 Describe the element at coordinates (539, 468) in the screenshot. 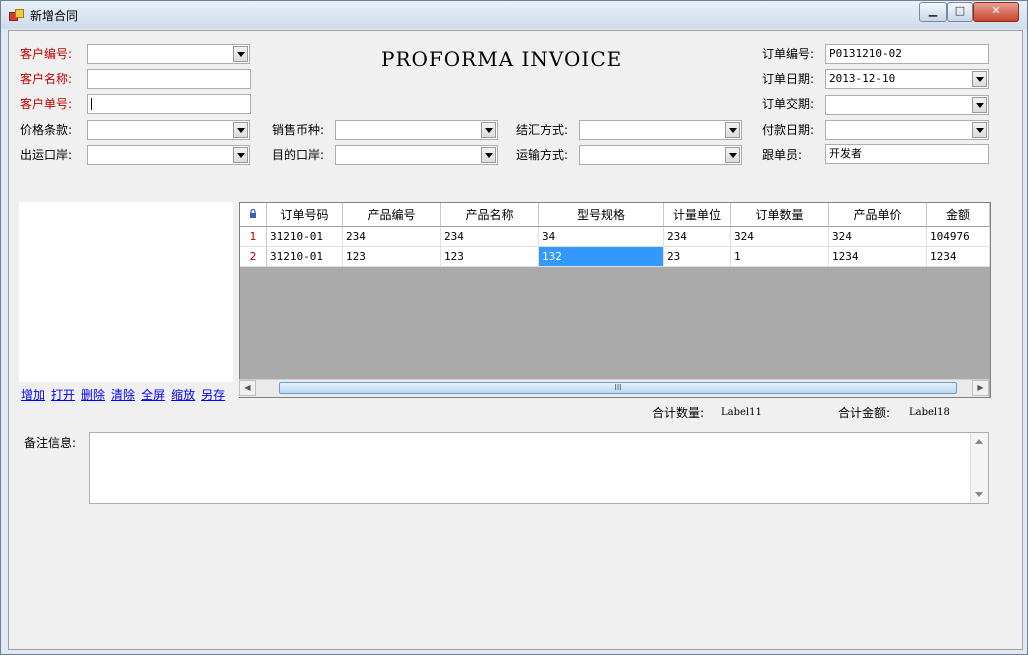

I see `notes-textarea` at that location.